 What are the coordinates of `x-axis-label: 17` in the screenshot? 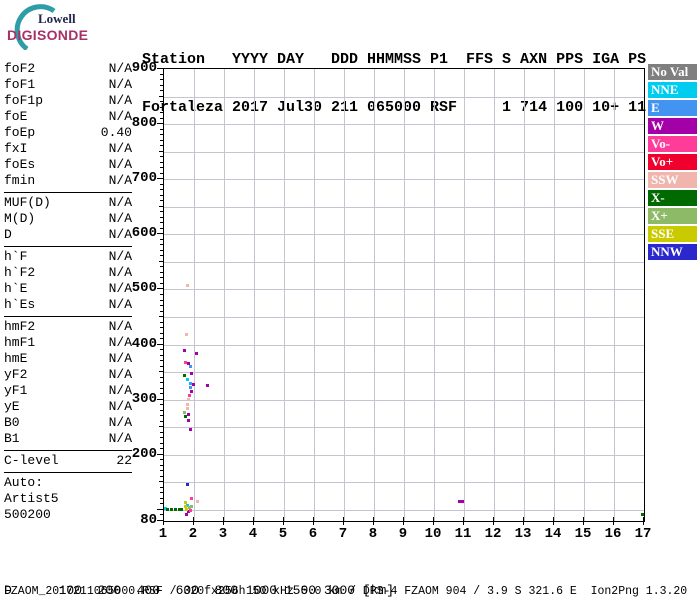 It's located at (643, 534).